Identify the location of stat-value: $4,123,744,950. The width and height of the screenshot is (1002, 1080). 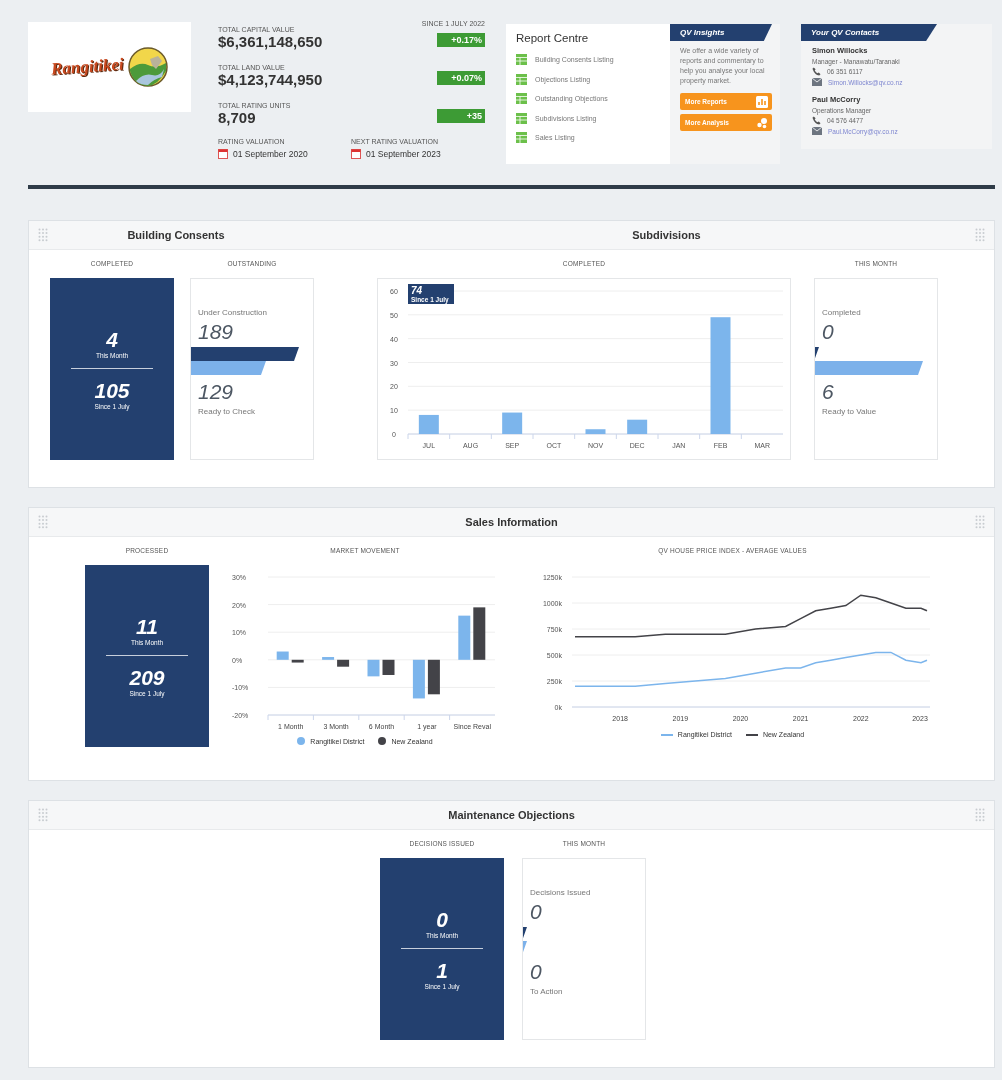
(270, 79).